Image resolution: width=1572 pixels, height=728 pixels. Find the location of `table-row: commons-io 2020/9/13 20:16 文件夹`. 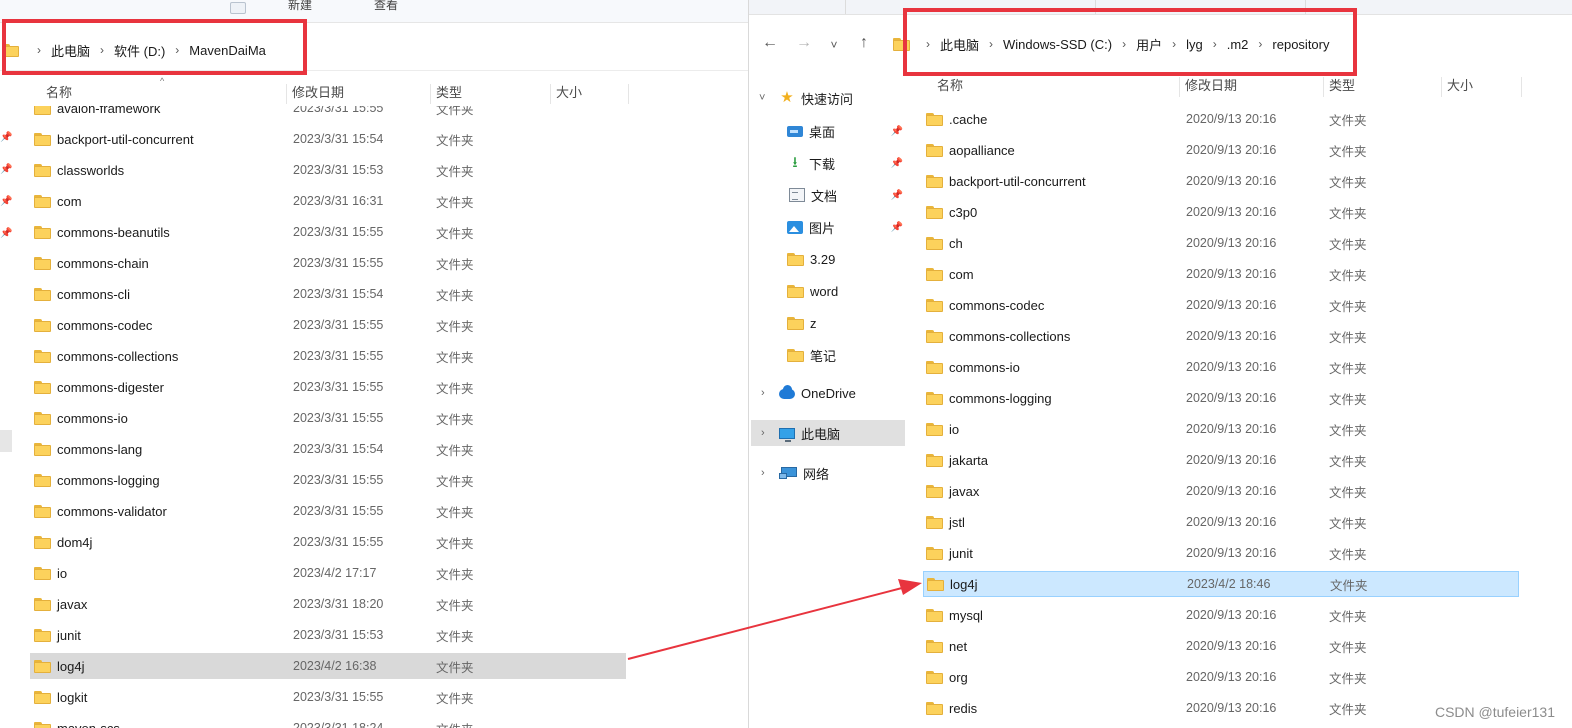

table-row: commons-io 2020/9/13 20:16 文件夹 is located at coordinates (1221, 367).